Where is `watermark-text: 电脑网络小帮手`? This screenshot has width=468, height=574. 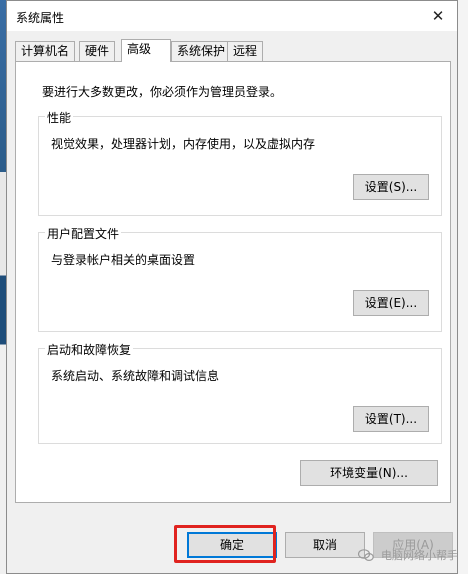
watermark-text: 电脑网络小帮手 is located at coordinates (419, 555).